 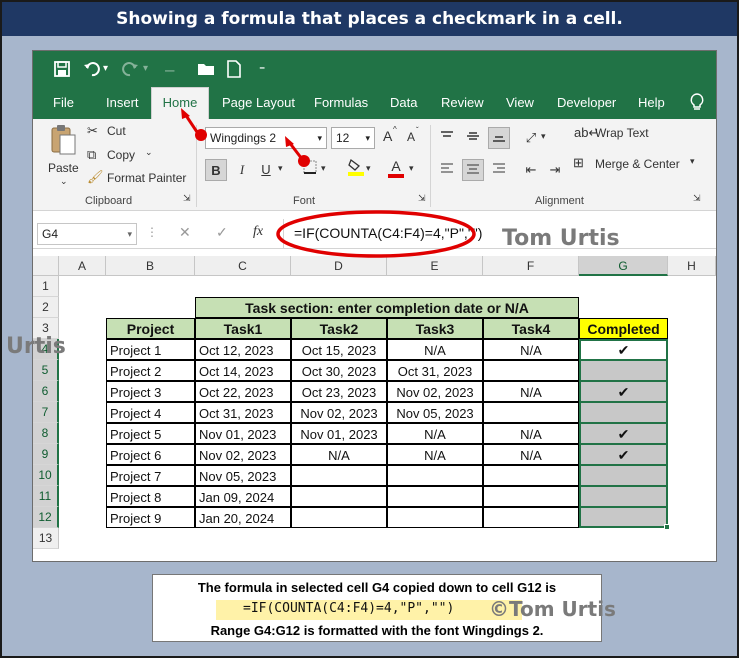 I want to click on watermark-side-text: Urtis, so click(x=36, y=346).